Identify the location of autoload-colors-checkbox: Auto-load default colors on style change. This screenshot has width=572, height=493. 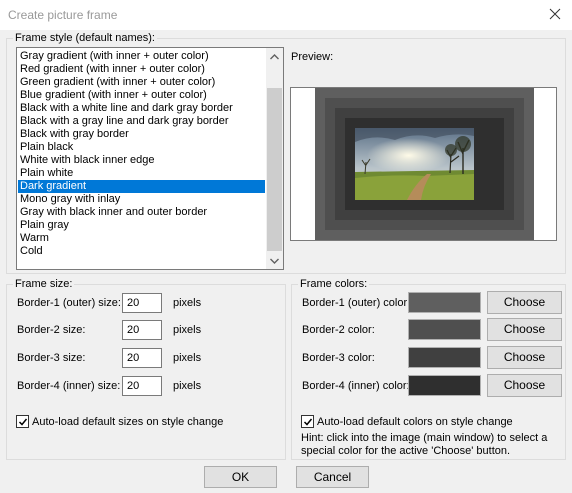
(407, 421).